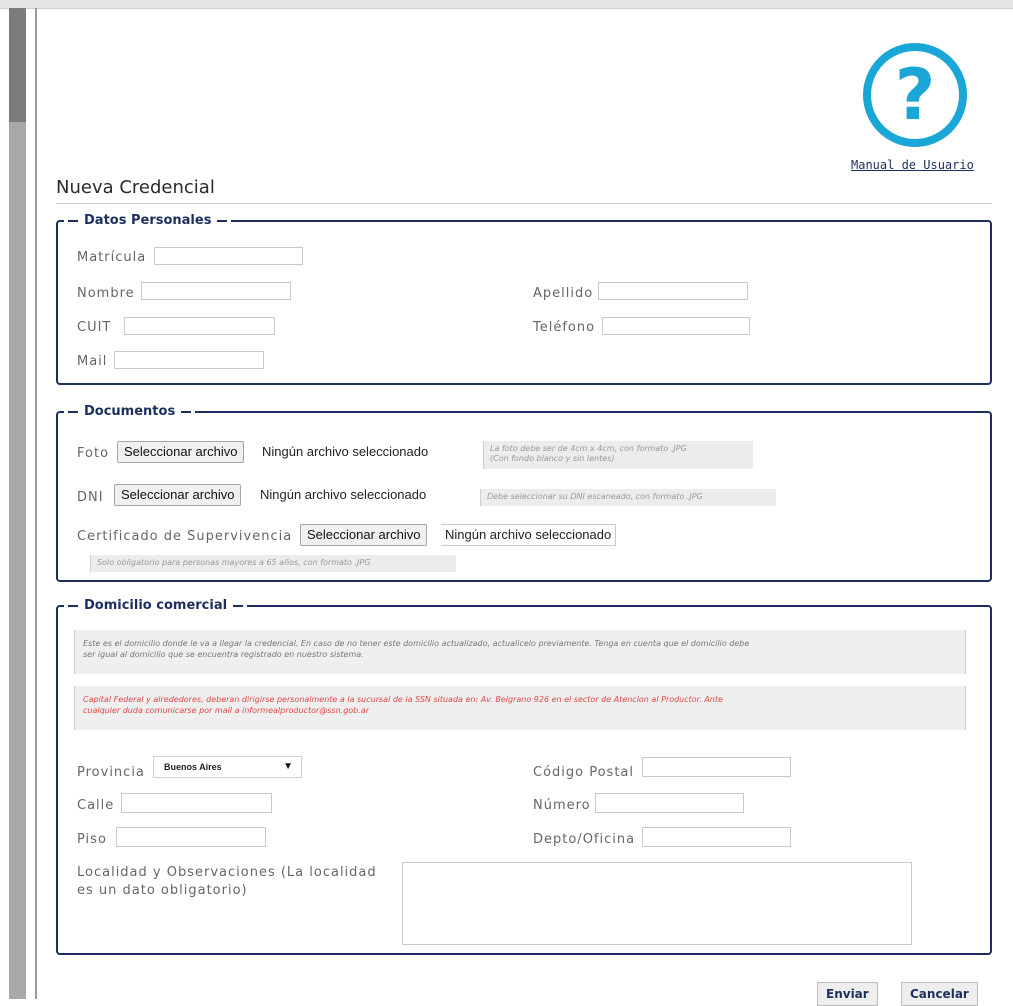 Image resolution: width=1013 pixels, height=1006 pixels. What do you see at coordinates (912, 165) in the screenshot?
I see `user-manual-link: Manual de Usuario` at bounding box center [912, 165].